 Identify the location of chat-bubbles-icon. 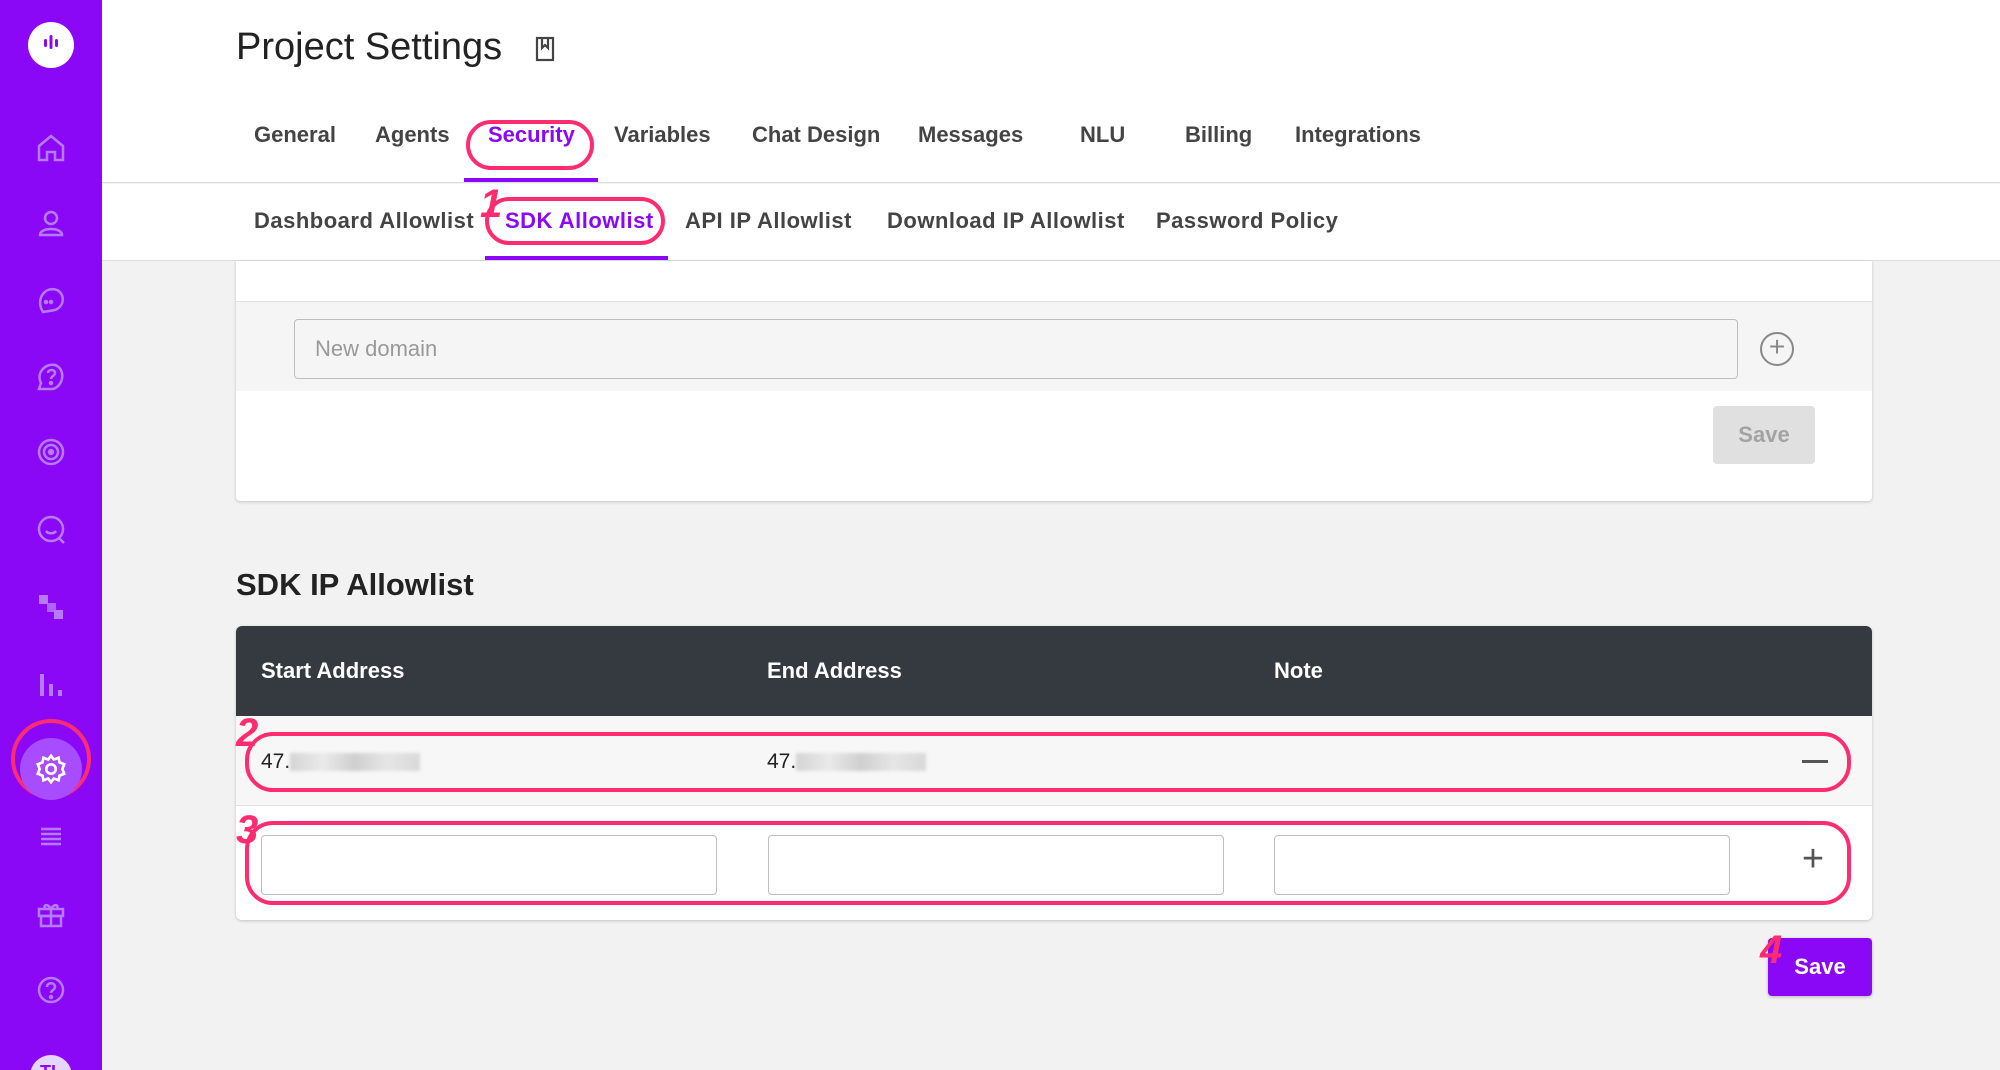
(51, 300).